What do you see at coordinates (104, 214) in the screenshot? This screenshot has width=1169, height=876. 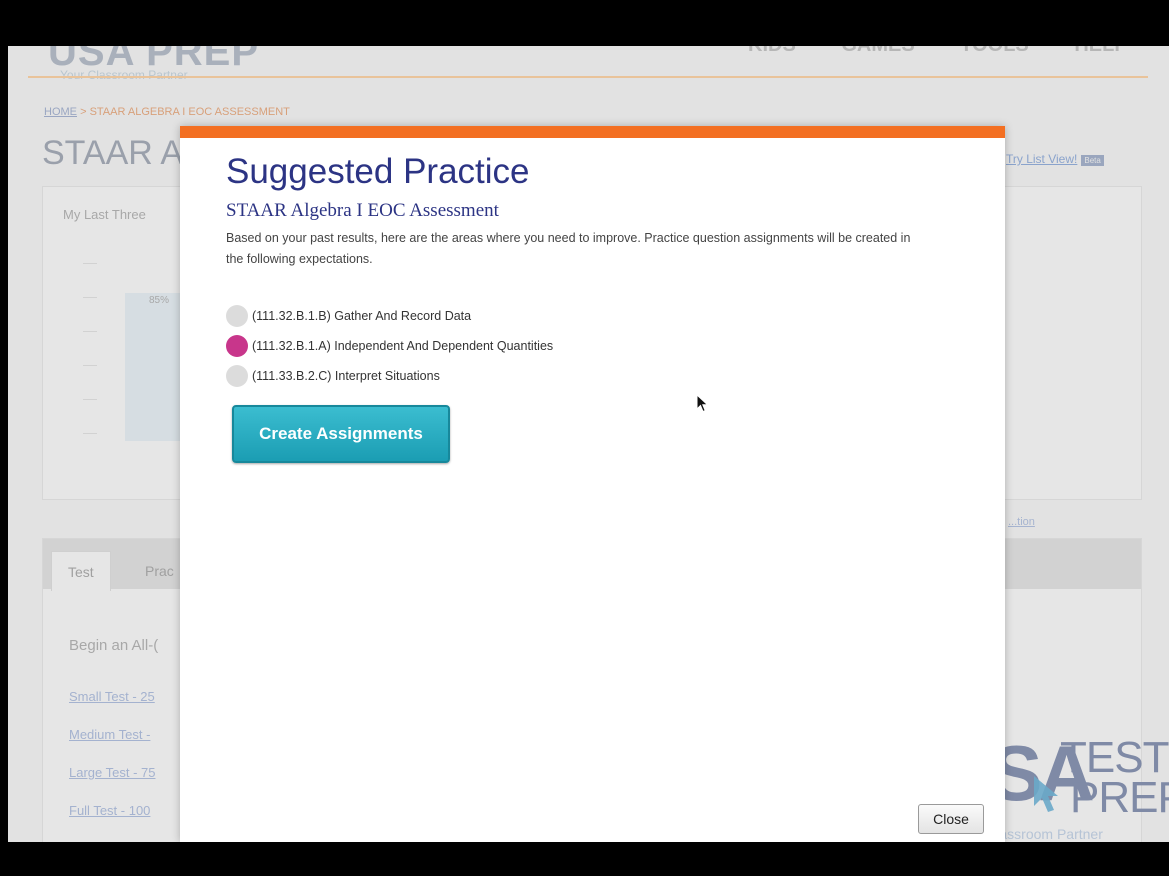 I see `last-three-label: My Last Three` at bounding box center [104, 214].